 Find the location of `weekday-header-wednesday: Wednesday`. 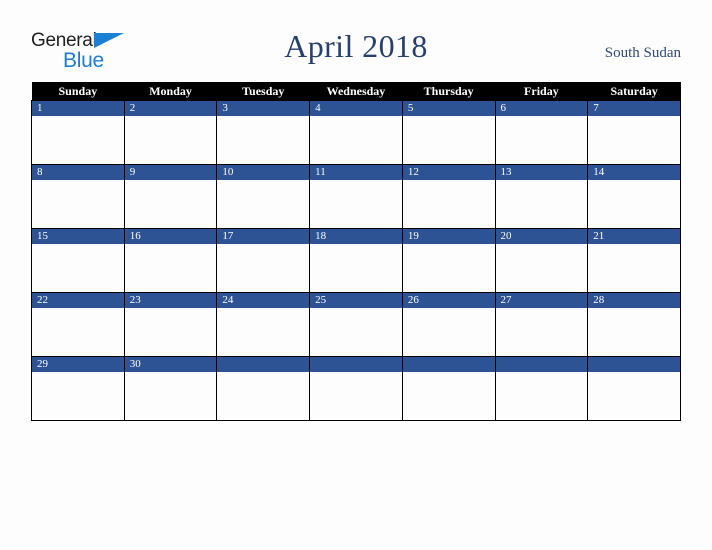

weekday-header-wednesday: Wednesday is located at coordinates (356, 91).